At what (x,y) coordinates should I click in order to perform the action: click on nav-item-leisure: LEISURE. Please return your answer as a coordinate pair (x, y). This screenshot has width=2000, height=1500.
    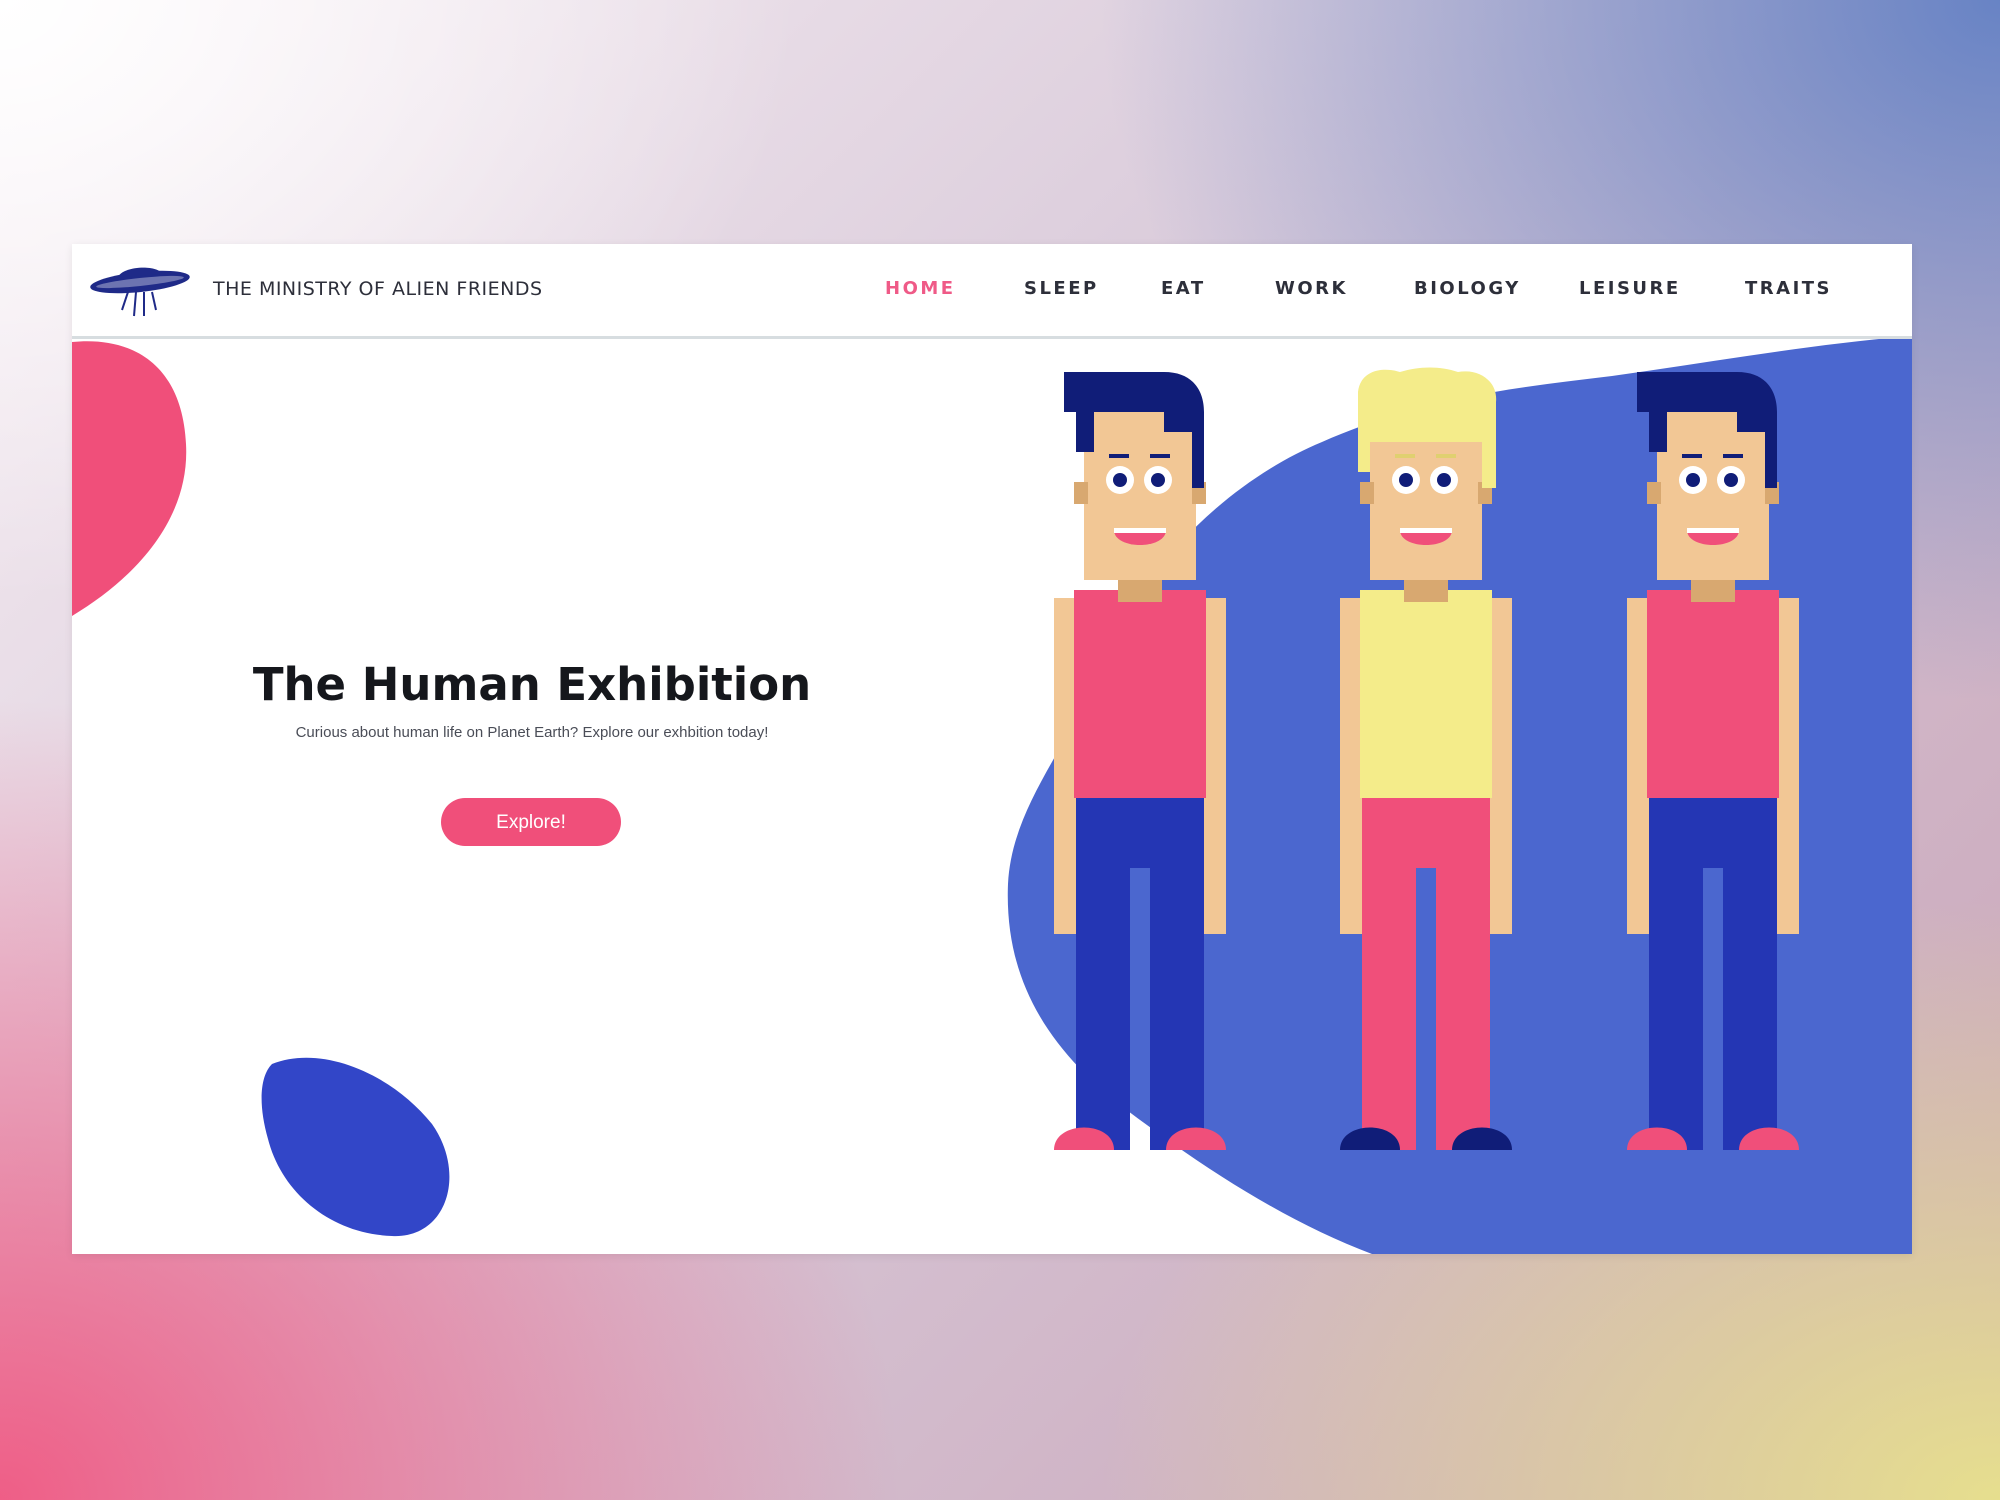
    Looking at the image, I should click on (1630, 288).